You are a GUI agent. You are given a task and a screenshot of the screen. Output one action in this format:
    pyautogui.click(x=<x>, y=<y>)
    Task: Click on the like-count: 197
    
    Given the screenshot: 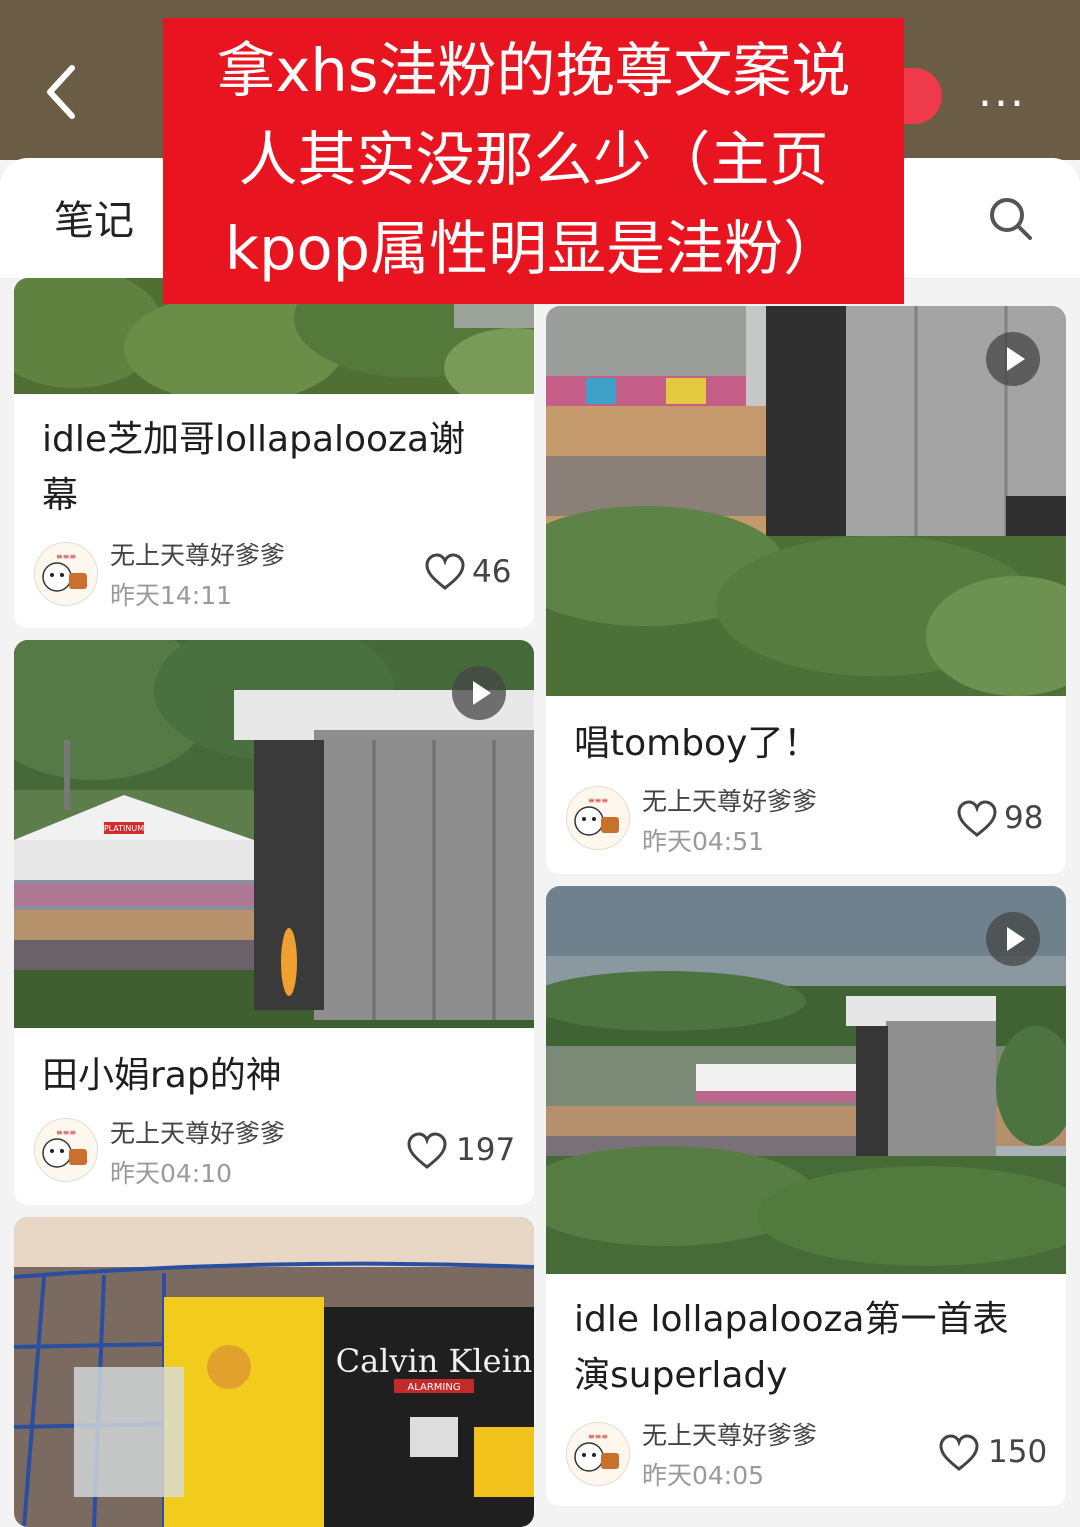 What is the action you would take?
    pyautogui.click(x=486, y=1150)
    